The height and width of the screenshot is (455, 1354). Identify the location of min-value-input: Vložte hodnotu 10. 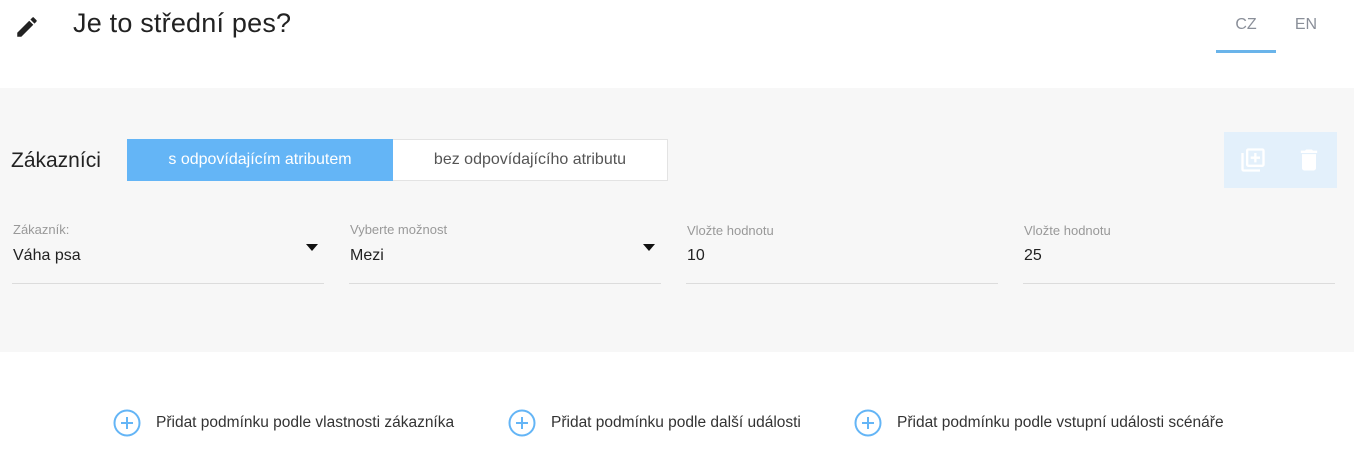
(842, 251).